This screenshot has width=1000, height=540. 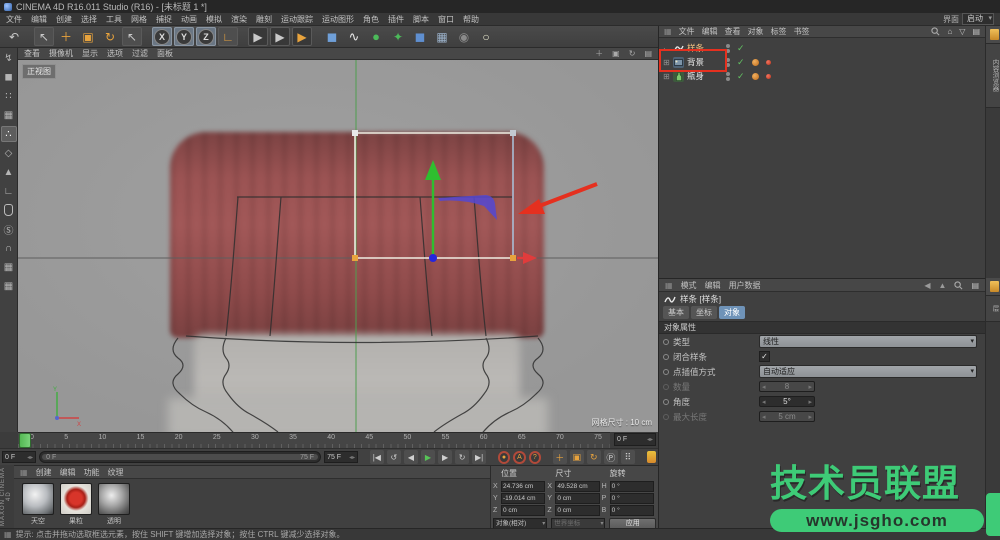 What do you see at coordinates (523, 510) in the screenshot?
I see `position-z-input: 0 cm` at bounding box center [523, 510].